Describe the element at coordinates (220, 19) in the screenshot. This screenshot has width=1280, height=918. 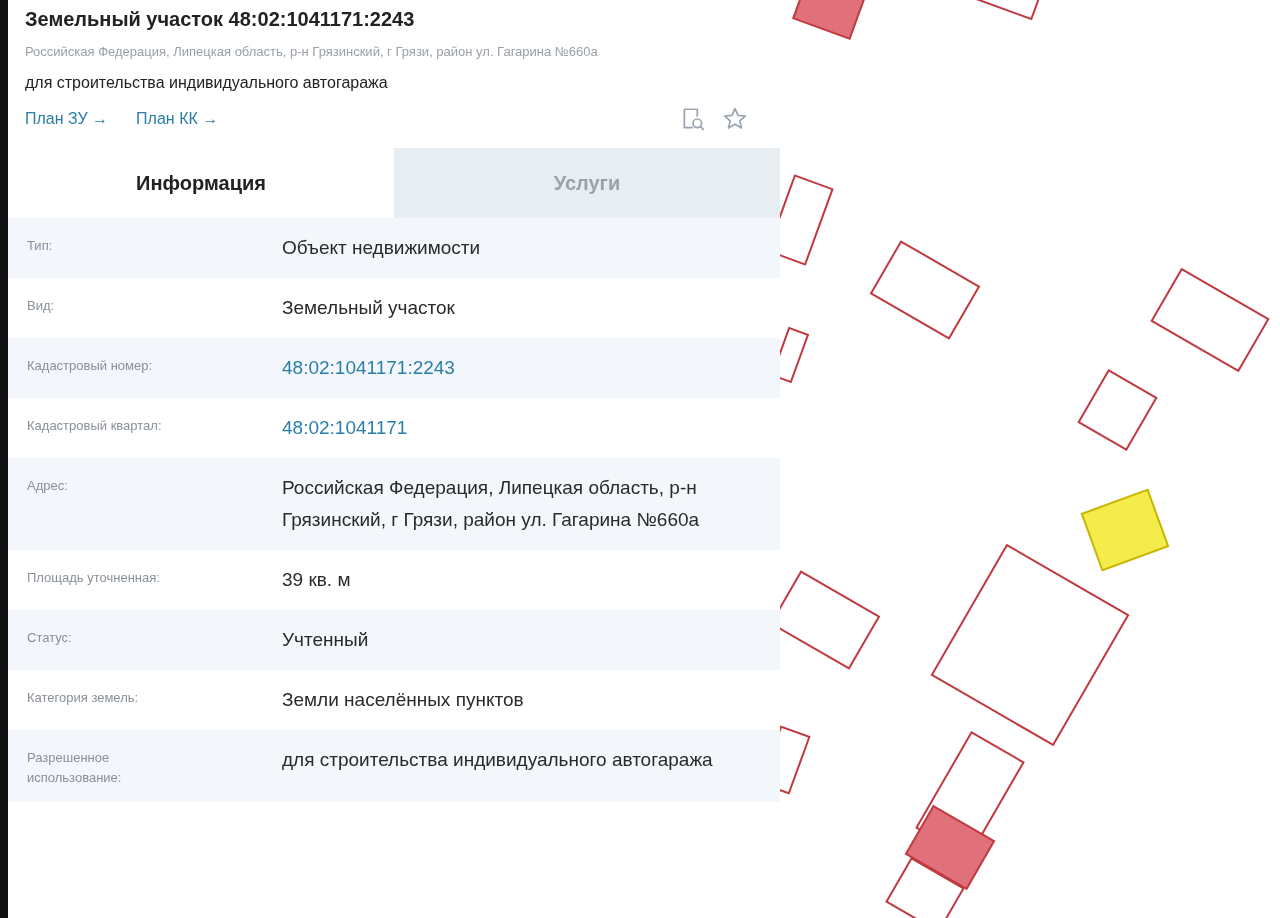
I see `parcel-title: Земельный участок 48:02:1041171:2243` at that location.